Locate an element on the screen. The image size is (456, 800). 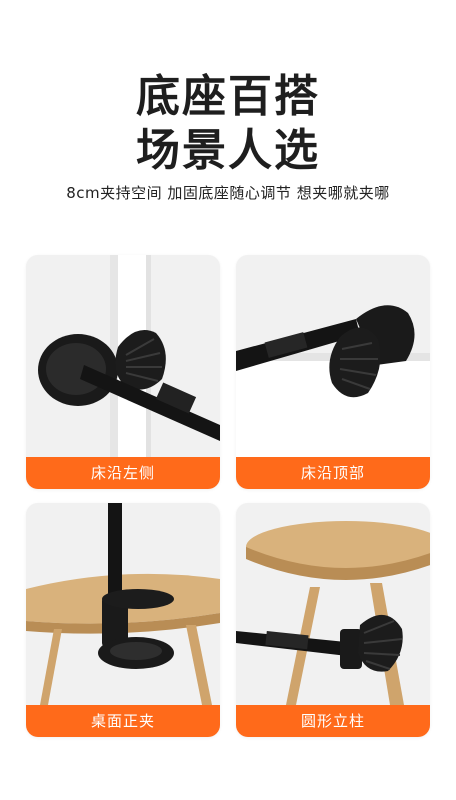
scene-card-tabletop: 桌面正夹 is located at coordinates (123, 620).